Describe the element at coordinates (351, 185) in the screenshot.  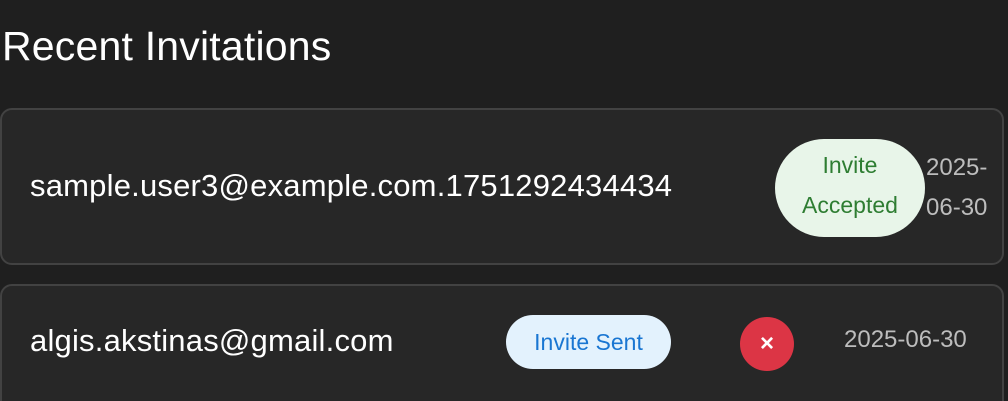
I see `invitation-email: sample.user3@example.com.1751292434434` at that location.